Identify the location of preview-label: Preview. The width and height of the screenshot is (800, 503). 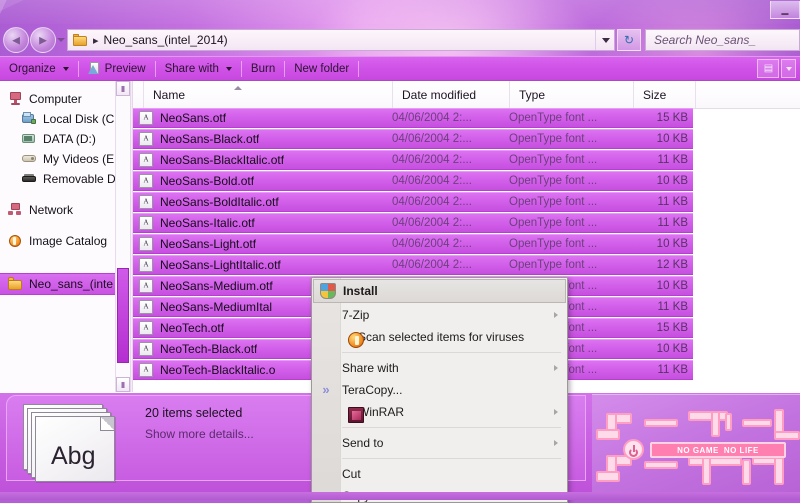
(125, 68).